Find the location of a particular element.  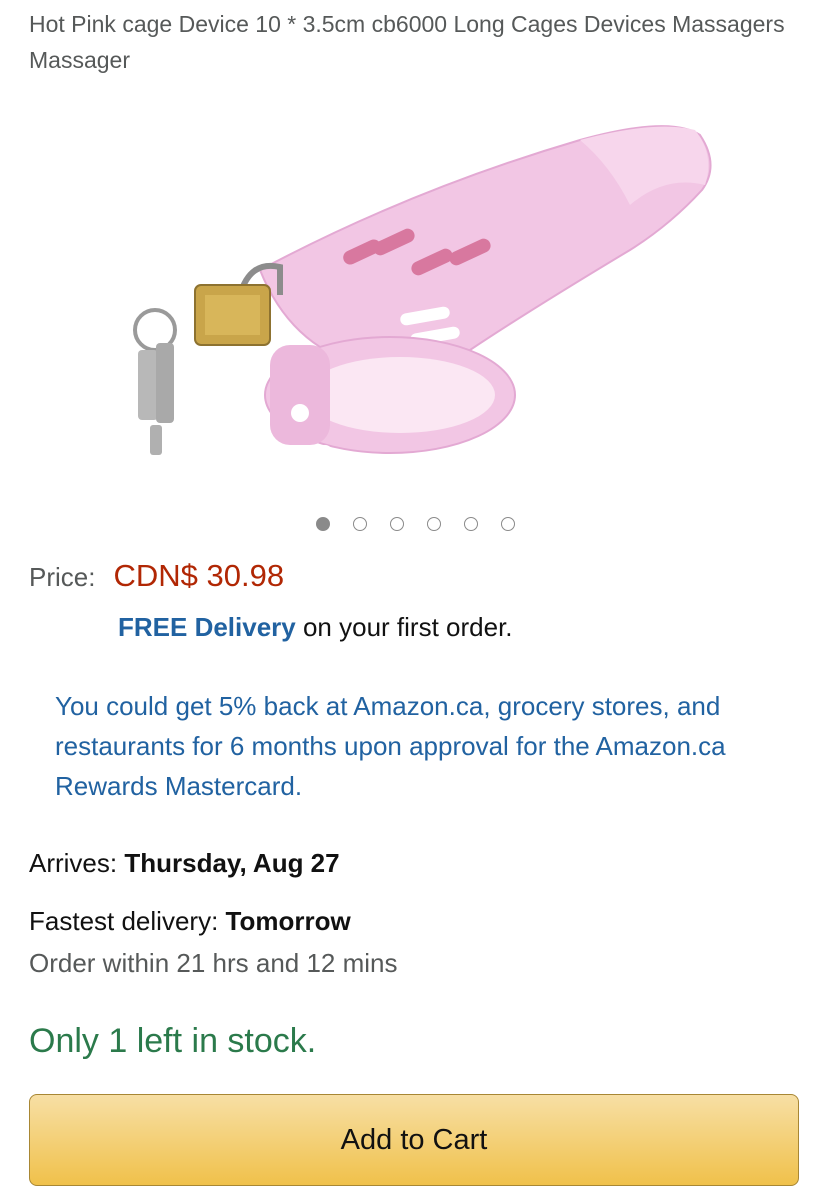

cage-body is located at coordinates (485, 247).